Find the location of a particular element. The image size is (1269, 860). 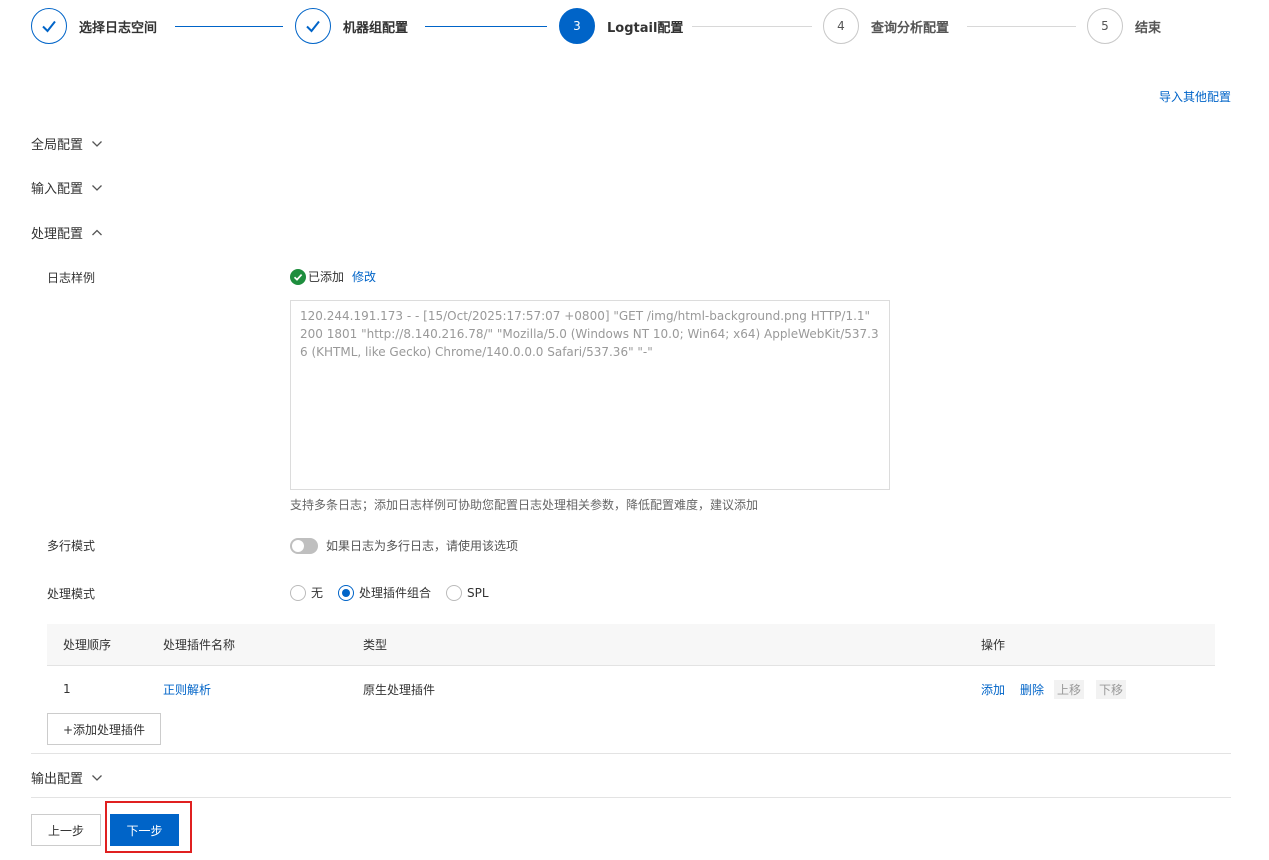

step-5: 5 结束 is located at coordinates (1124, 26).